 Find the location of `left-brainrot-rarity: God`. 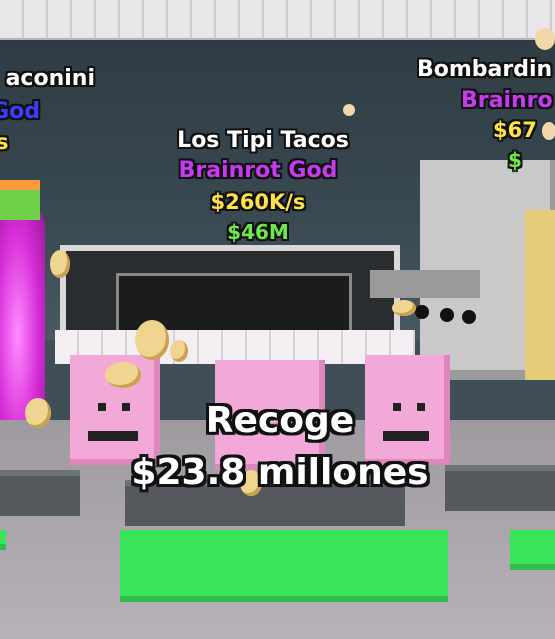

left-brainrot-rarity: God is located at coordinates (20, 111).